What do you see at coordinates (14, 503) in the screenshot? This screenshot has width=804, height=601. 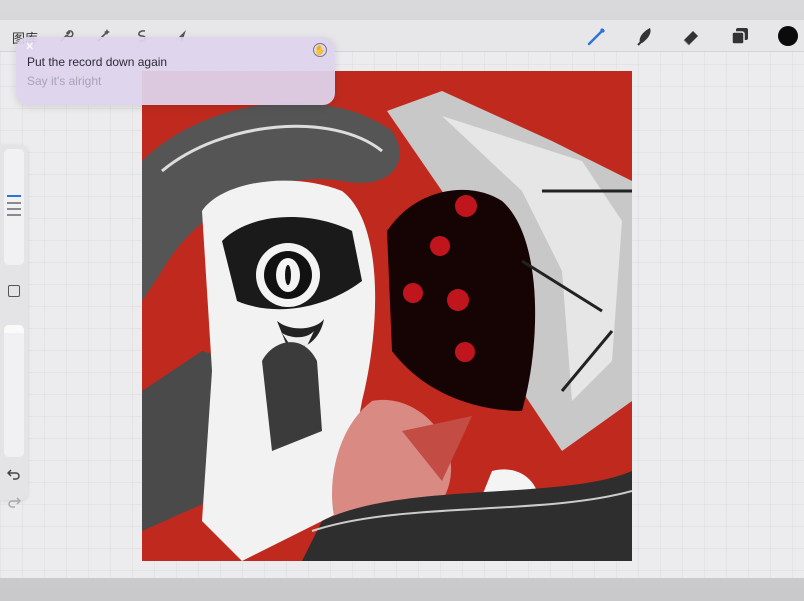 I see `redo-icon` at bounding box center [14, 503].